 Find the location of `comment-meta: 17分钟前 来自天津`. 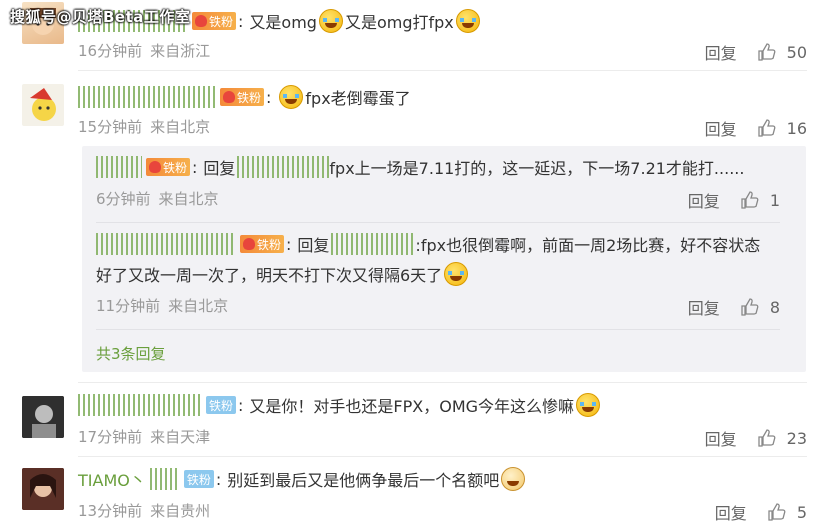

comment-meta: 17分钟前 来自天津 is located at coordinates (144, 436).